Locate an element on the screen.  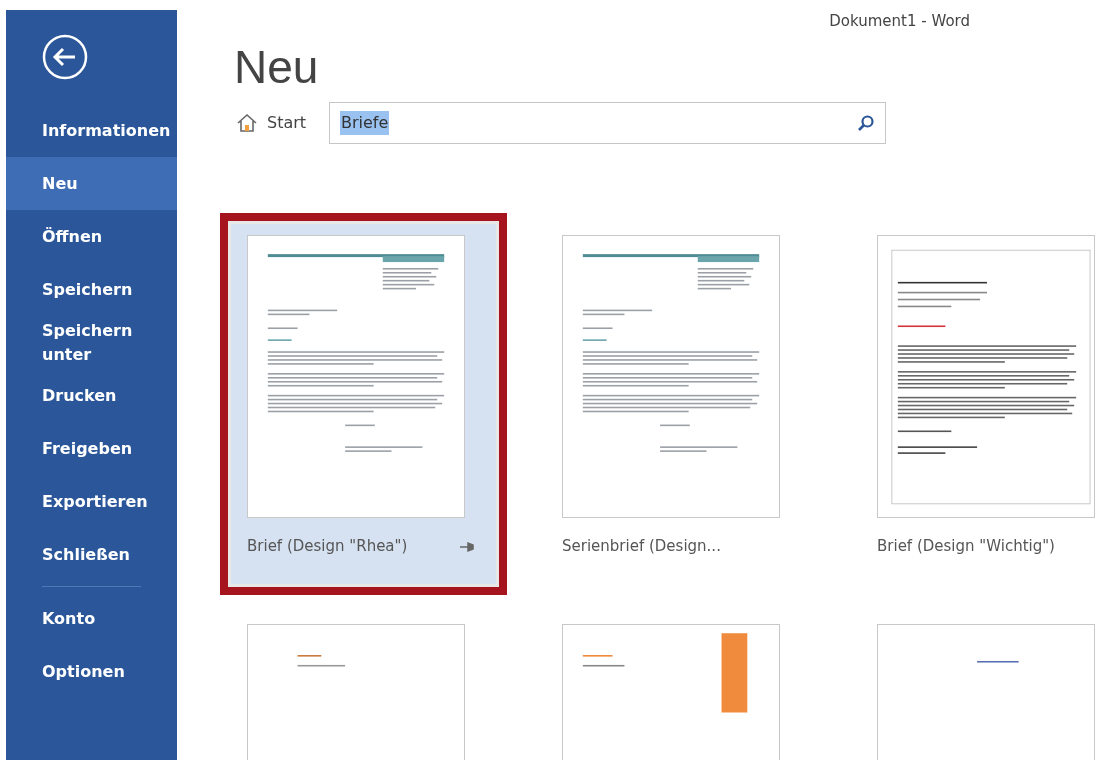
search-icon is located at coordinates (866, 122).